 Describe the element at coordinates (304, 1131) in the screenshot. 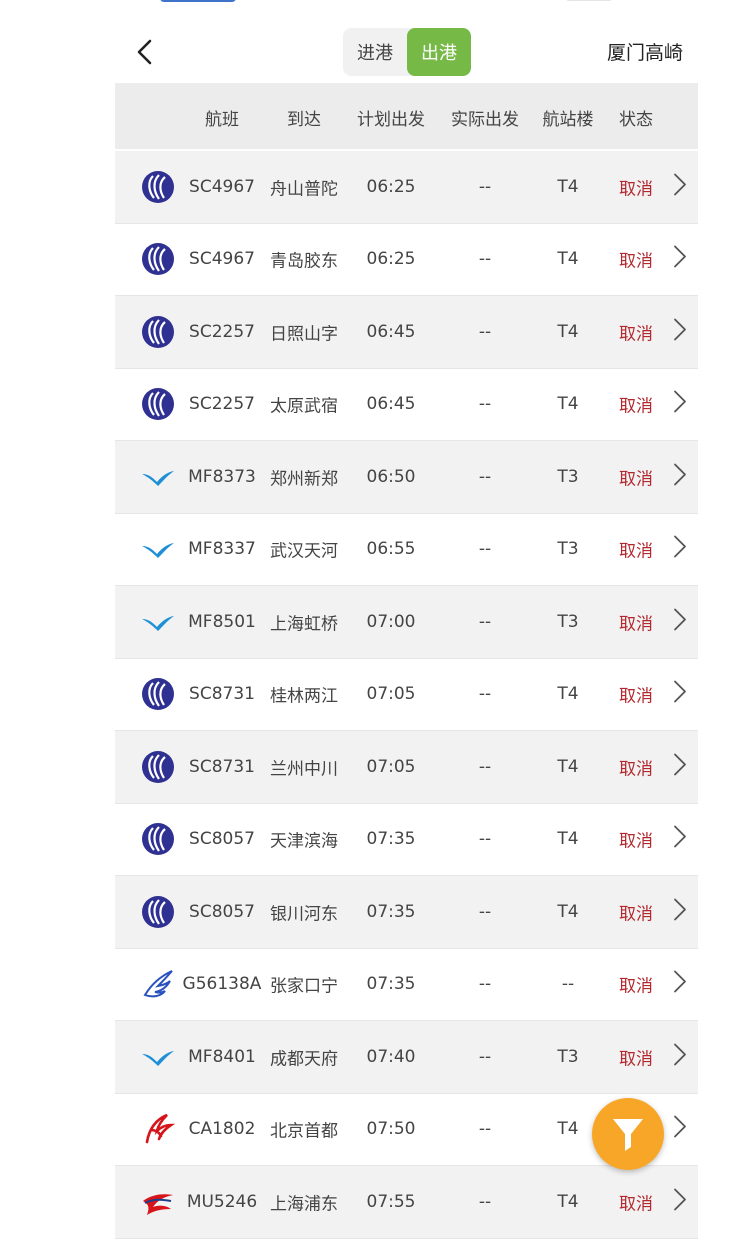

I see `destination: 北京首都` at that location.